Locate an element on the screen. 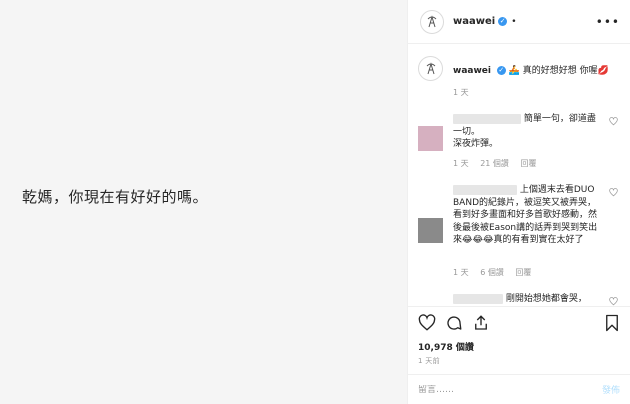 The image size is (630, 404). comment-likes: 6 個讚 is located at coordinates (492, 272).